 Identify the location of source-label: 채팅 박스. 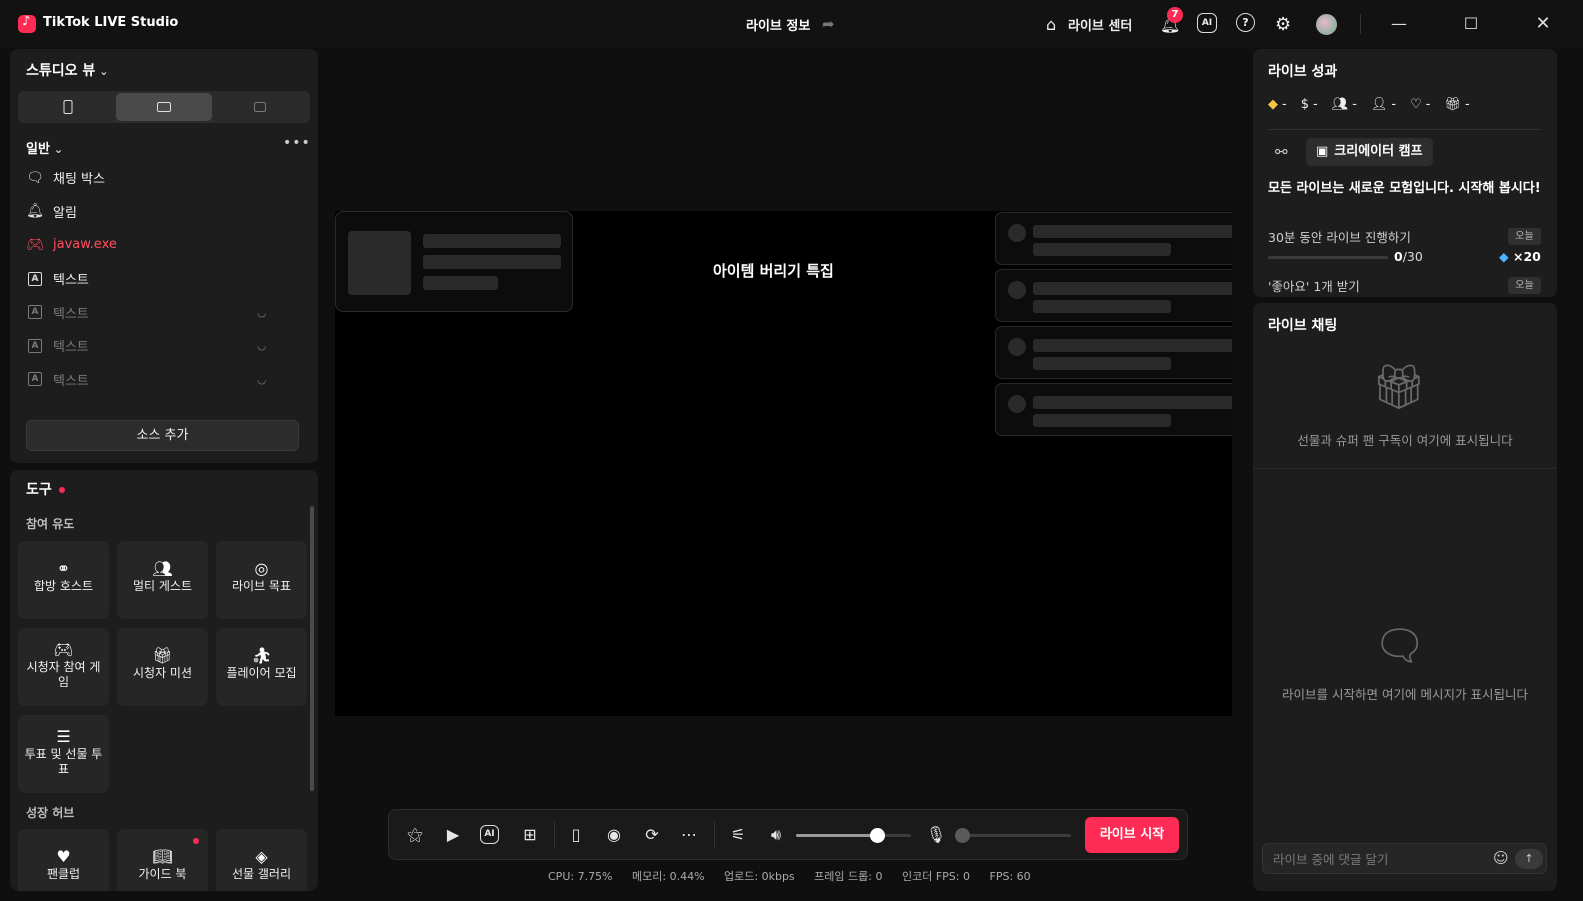
(79, 180).